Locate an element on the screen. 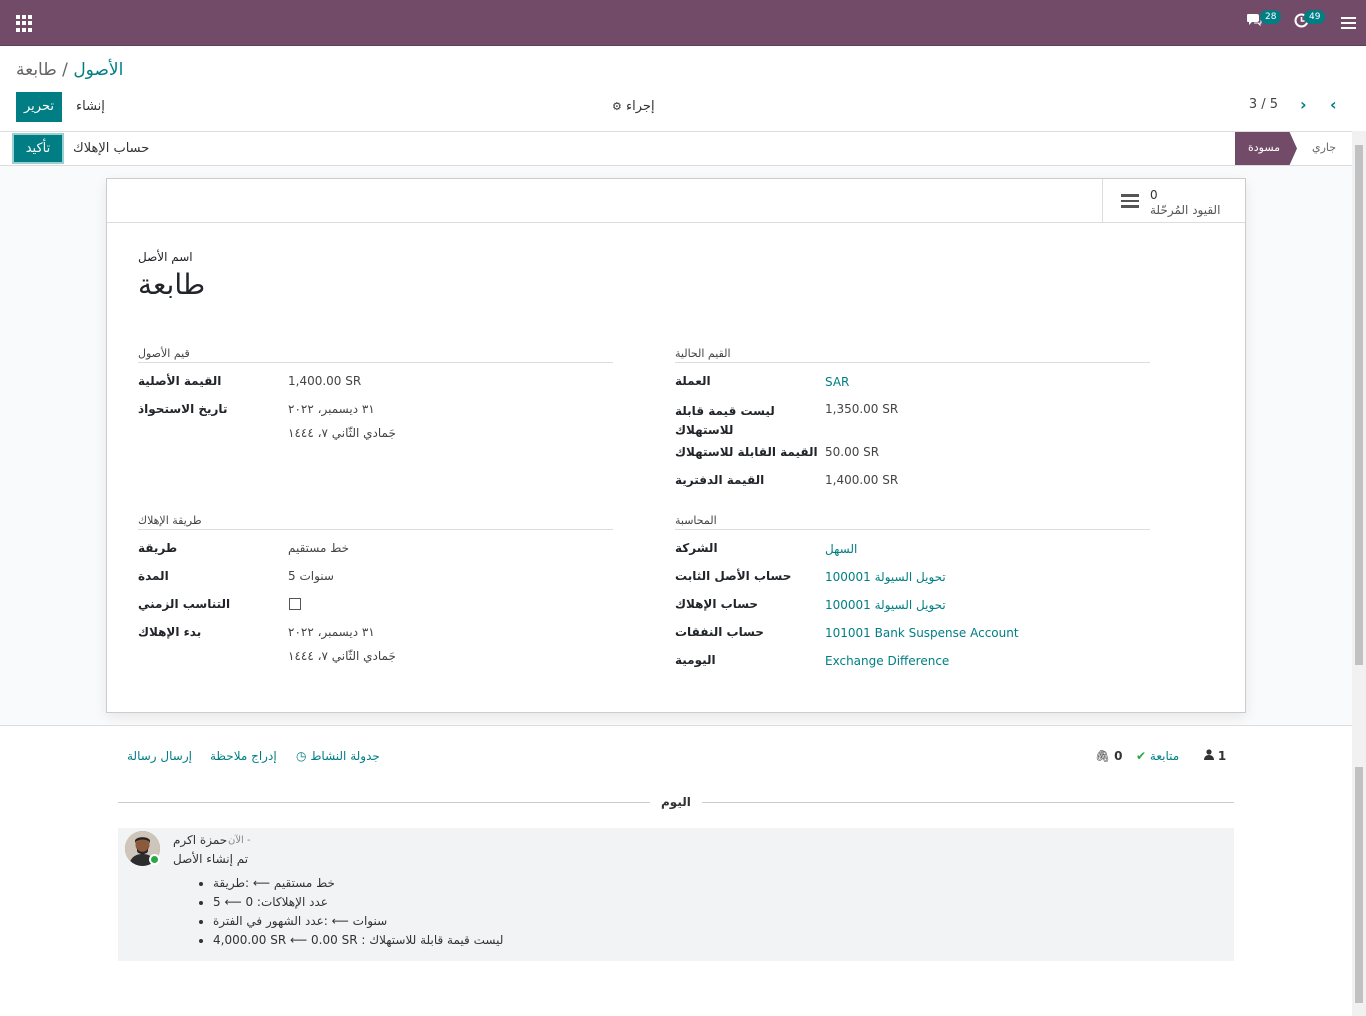  log-note-button: إدراج ملاحظة is located at coordinates (243, 756).